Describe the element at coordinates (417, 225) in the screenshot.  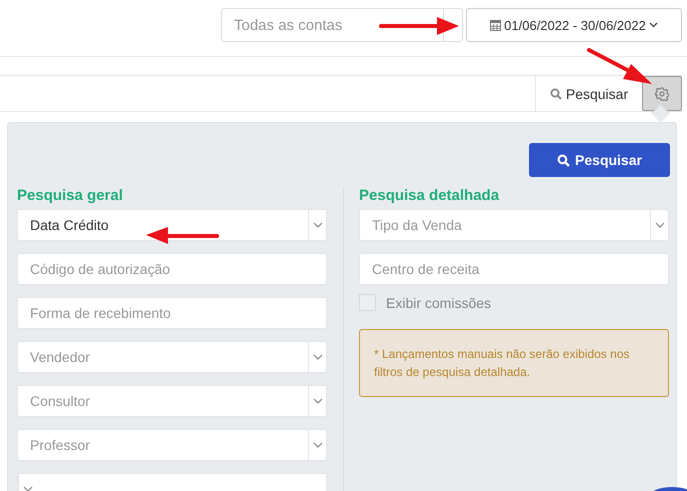
I see `select-placeholder: Tipo da Venda` at that location.